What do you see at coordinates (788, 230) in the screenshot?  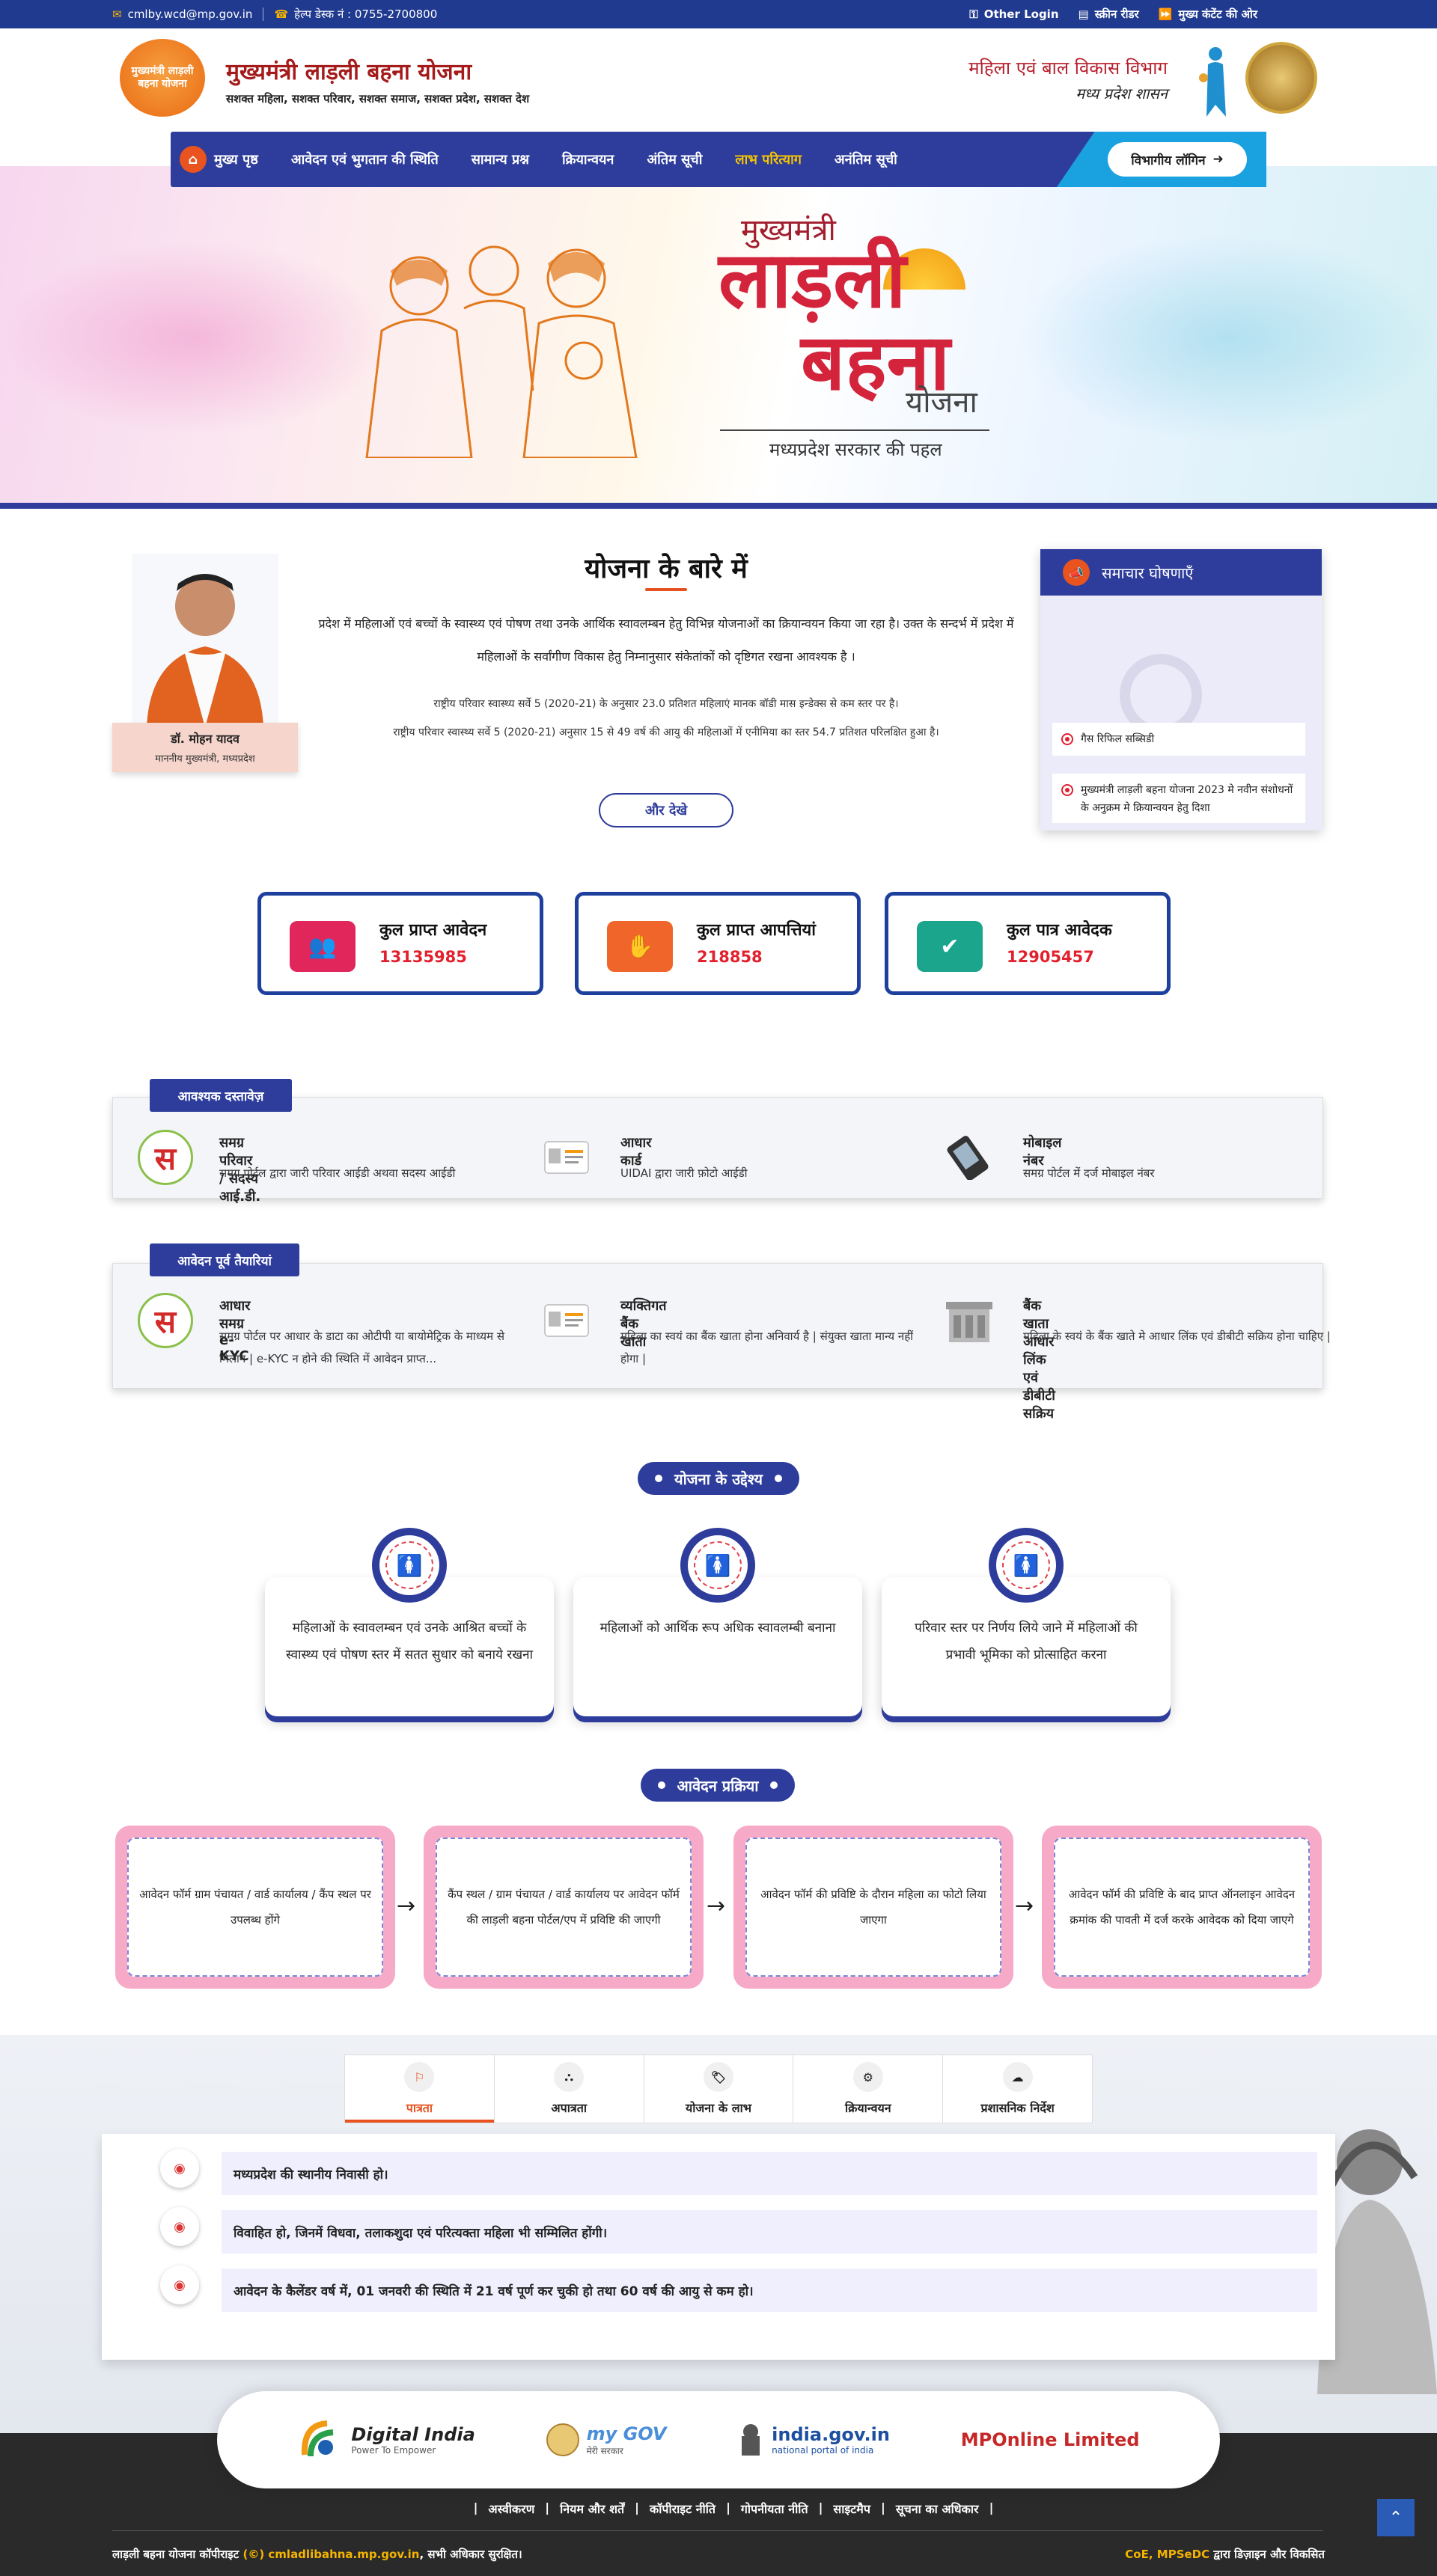 I see `hero-title-line1: मुख्यमंत्री` at bounding box center [788, 230].